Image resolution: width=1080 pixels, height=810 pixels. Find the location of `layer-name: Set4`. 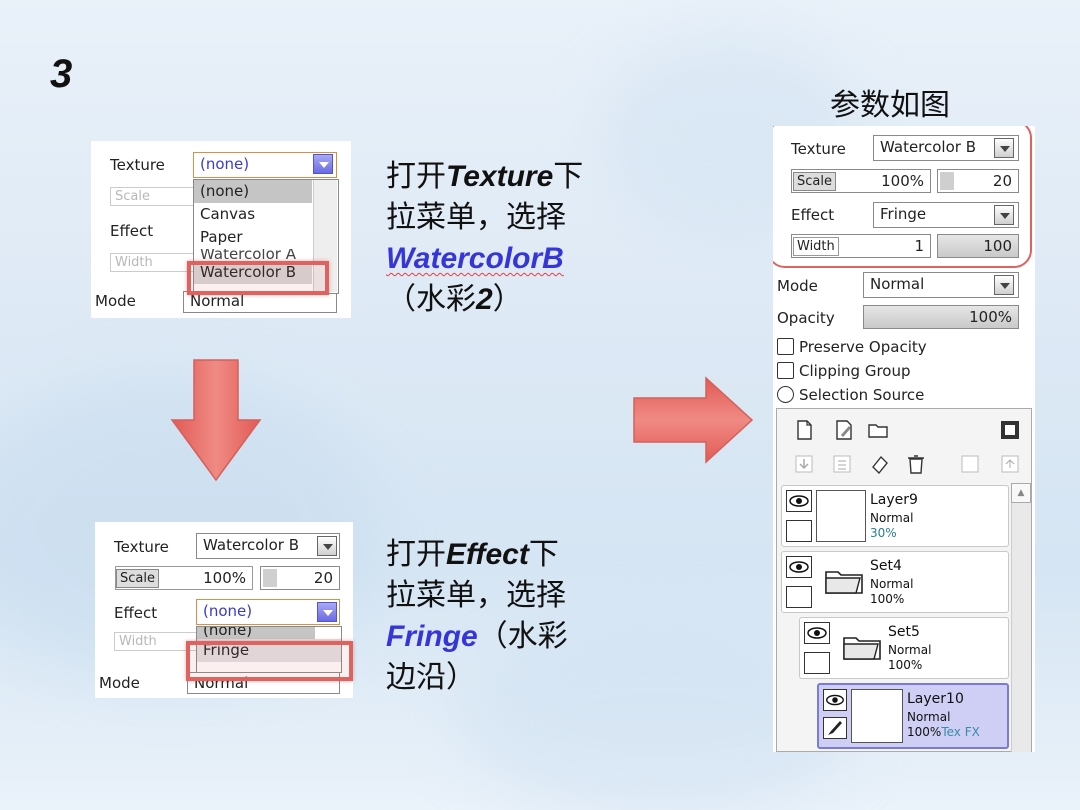

layer-name: Set4 is located at coordinates (886, 566).